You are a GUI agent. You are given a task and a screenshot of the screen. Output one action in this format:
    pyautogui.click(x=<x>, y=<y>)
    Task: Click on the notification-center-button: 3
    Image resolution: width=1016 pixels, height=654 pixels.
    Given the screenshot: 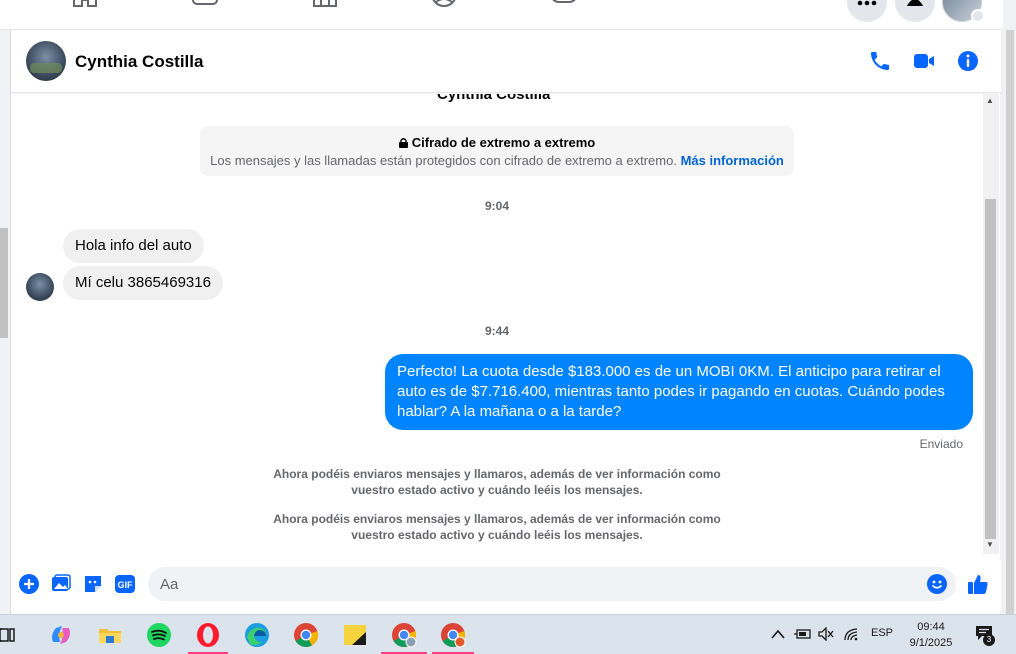 What is the action you would take?
    pyautogui.click(x=985, y=635)
    